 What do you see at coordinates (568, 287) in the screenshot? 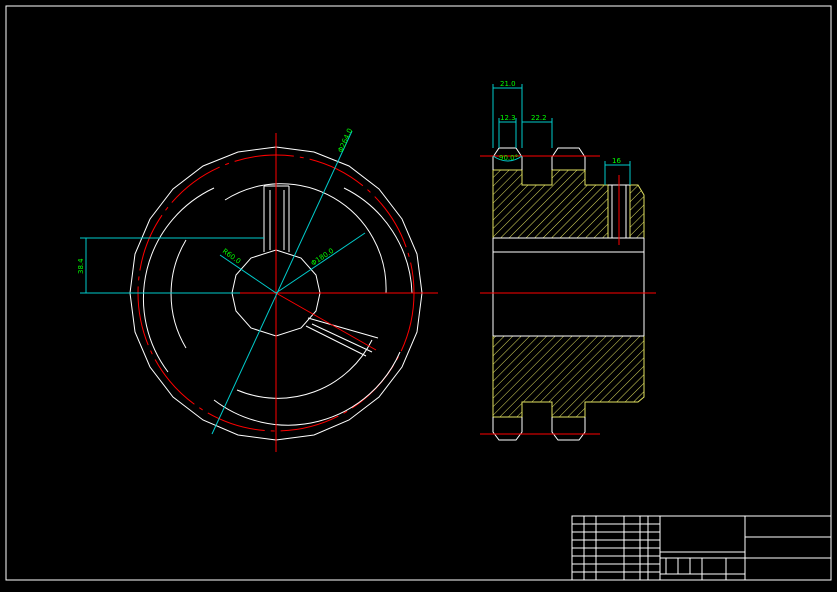
I see `bore-outline` at bounding box center [568, 287].